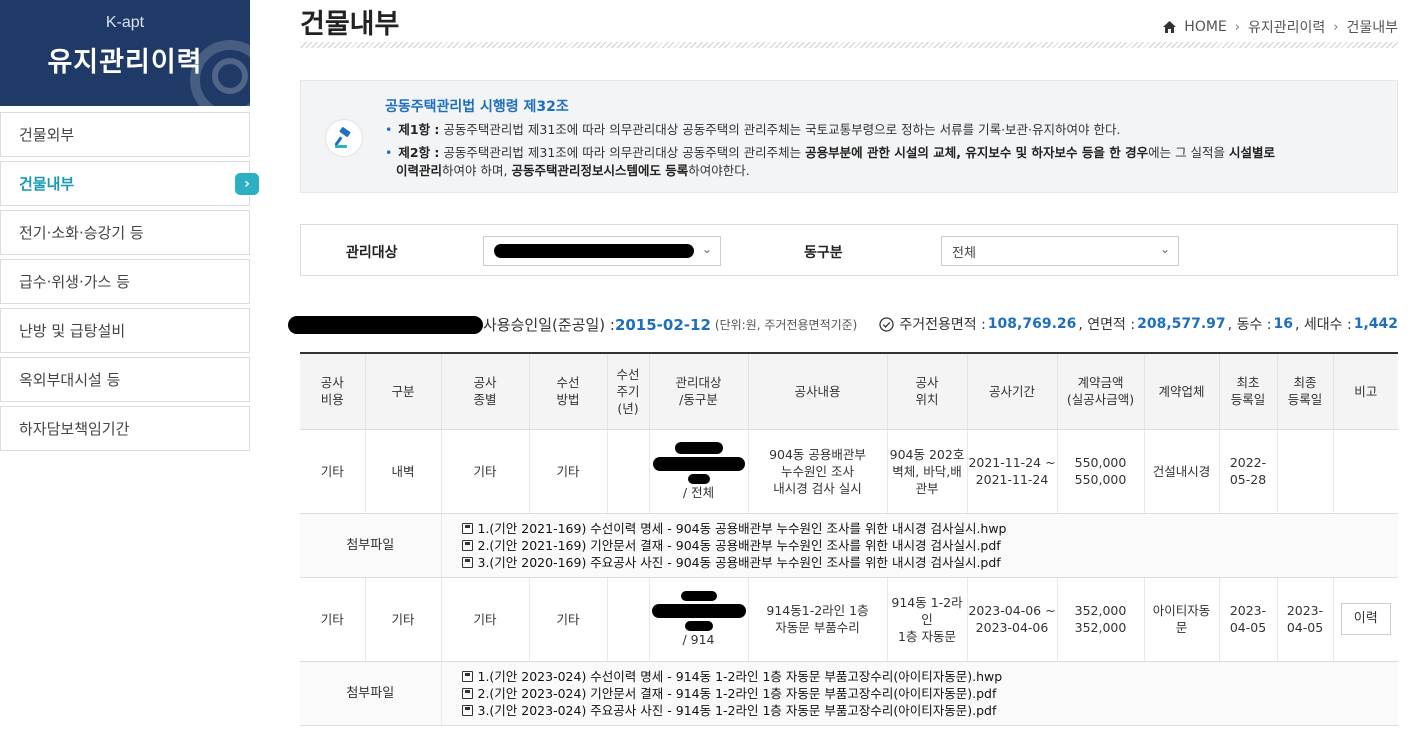 This screenshot has width=1412, height=735. What do you see at coordinates (484, 391) in the screenshot?
I see `header-type: 공사 종별` at bounding box center [484, 391].